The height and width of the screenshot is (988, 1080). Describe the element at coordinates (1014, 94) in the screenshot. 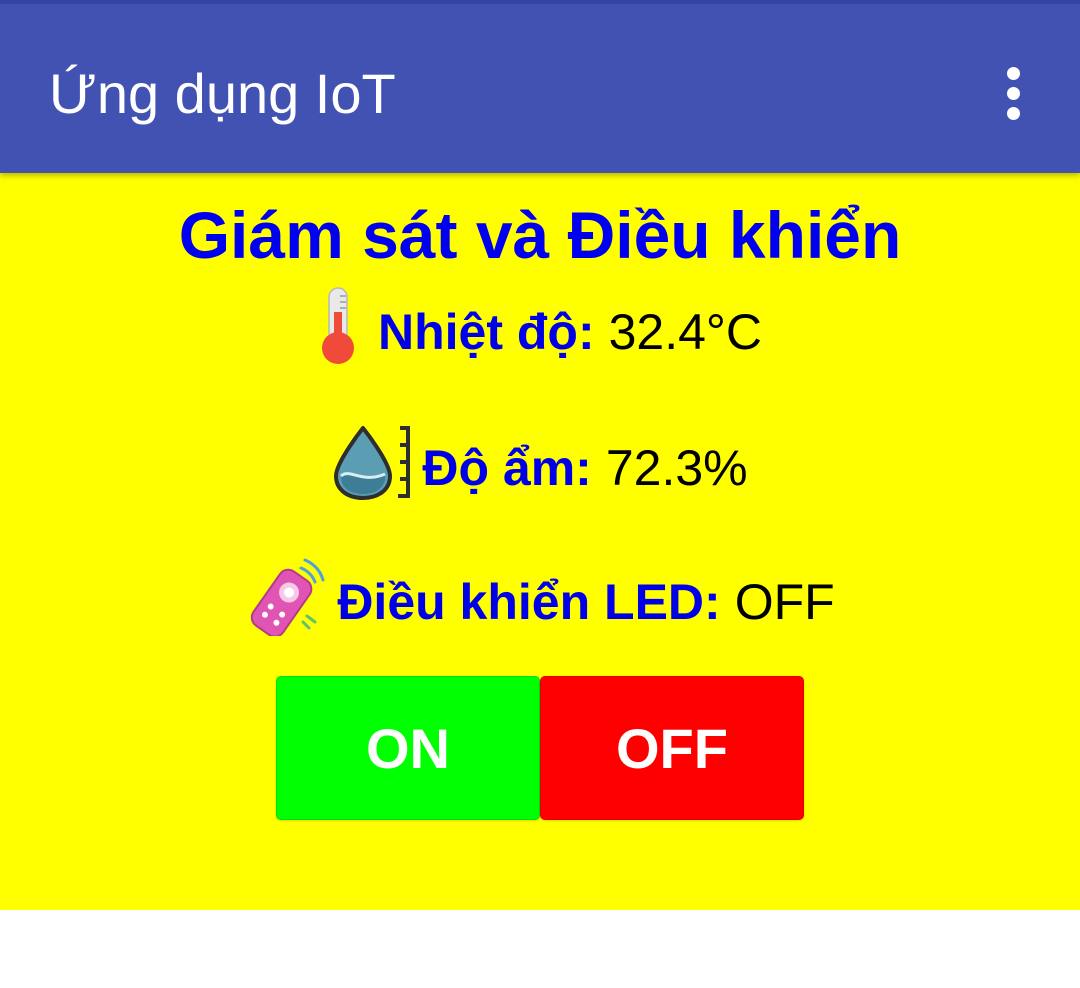

I see `more-vert-icon` at that location.